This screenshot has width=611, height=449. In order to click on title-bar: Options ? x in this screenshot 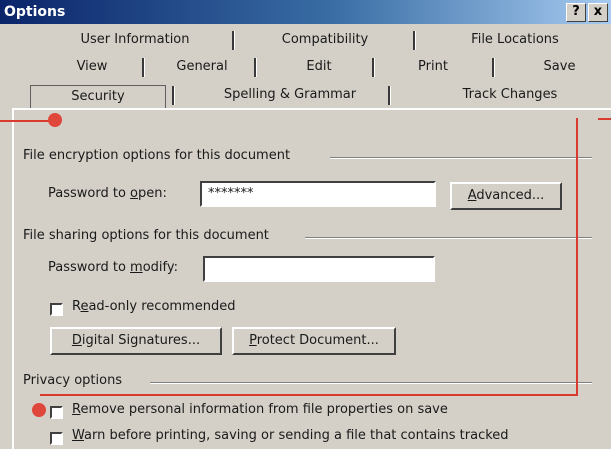, I will do `click(305, 12)`.